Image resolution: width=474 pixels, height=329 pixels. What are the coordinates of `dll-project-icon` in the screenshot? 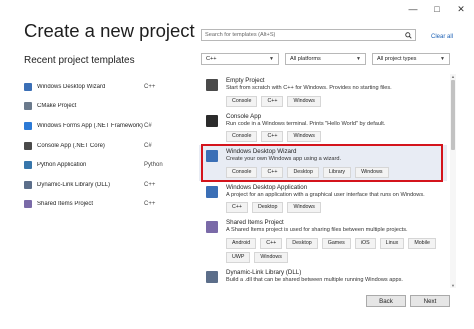 It's located at (212, 276).